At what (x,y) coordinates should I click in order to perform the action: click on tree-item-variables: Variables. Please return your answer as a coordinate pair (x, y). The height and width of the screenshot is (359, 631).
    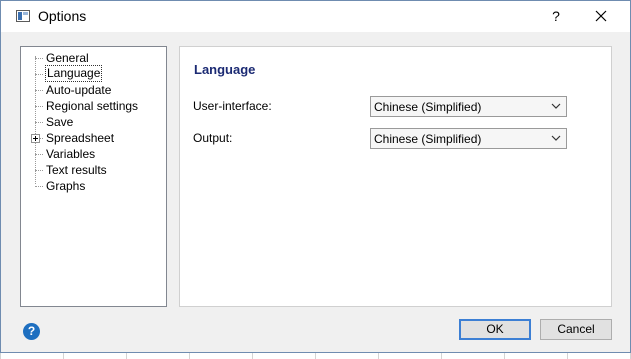
    Looking at the image, I should click on (91, 154).